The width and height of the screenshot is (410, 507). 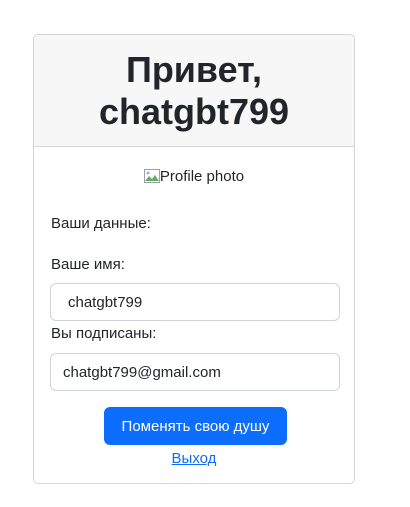 What do you see at coordinates (195, 302) in the screenshot?
I see `name-field: chatgbt799` at bounding box center [195, 302].